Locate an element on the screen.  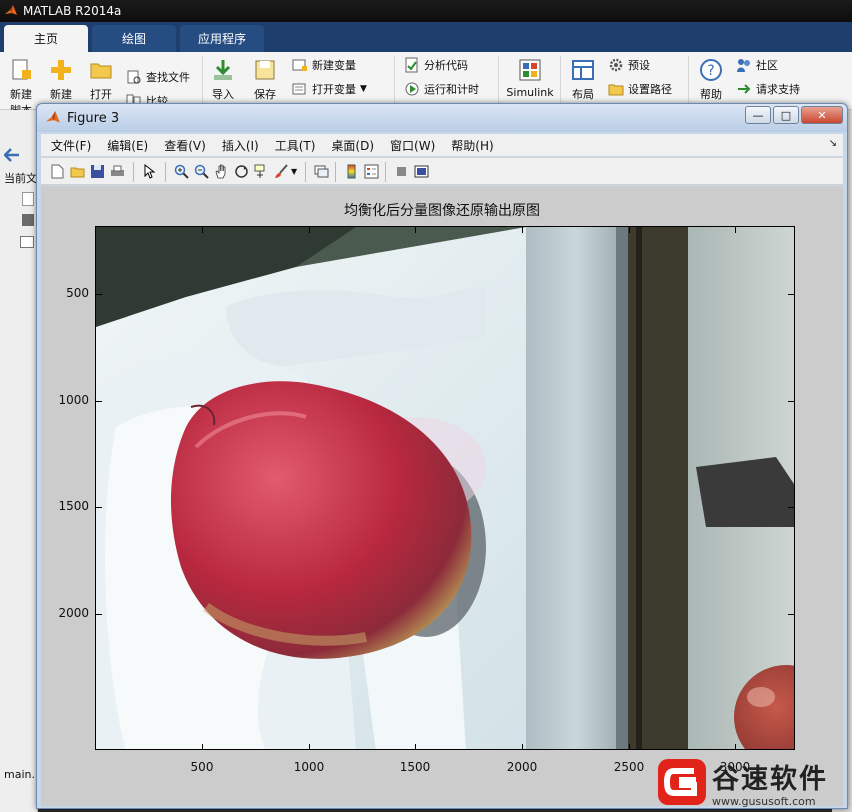
new-button: 新建 is located at coordinates (61, 80).